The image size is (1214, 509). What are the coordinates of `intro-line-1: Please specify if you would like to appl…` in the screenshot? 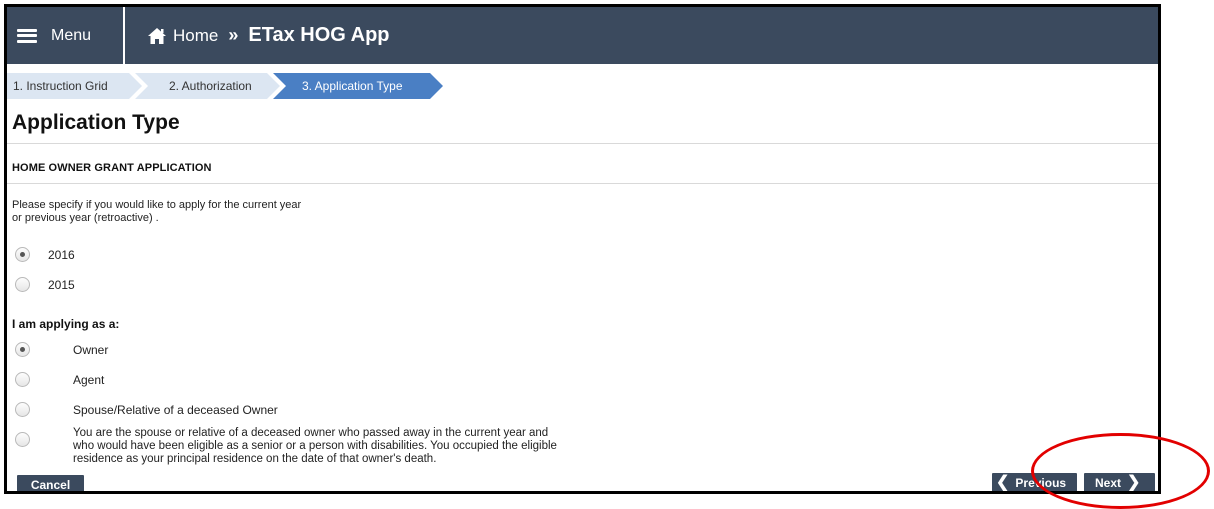 It's located at (157, 205).